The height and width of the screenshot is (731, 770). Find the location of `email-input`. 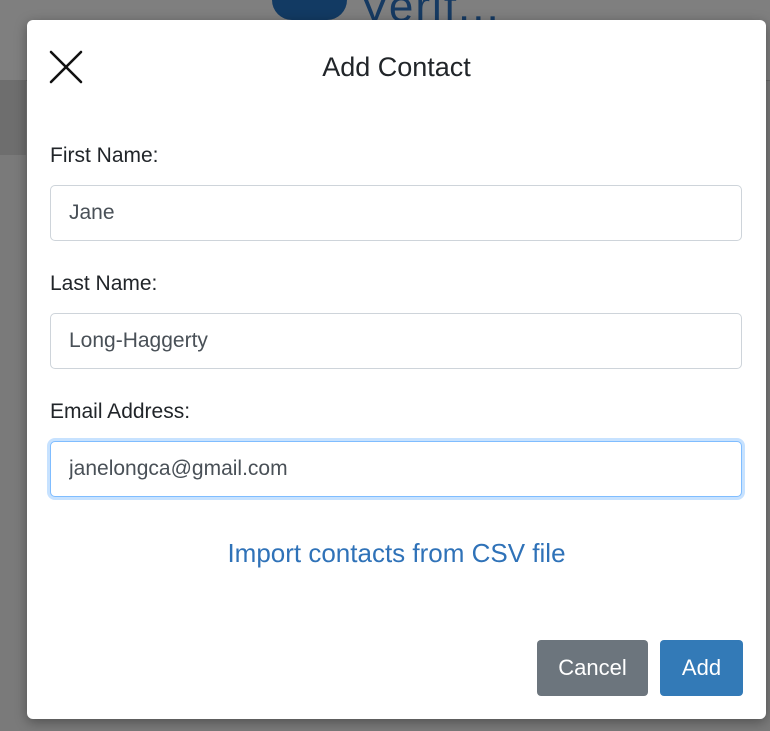

email-input is located at coordinates (396, 469).